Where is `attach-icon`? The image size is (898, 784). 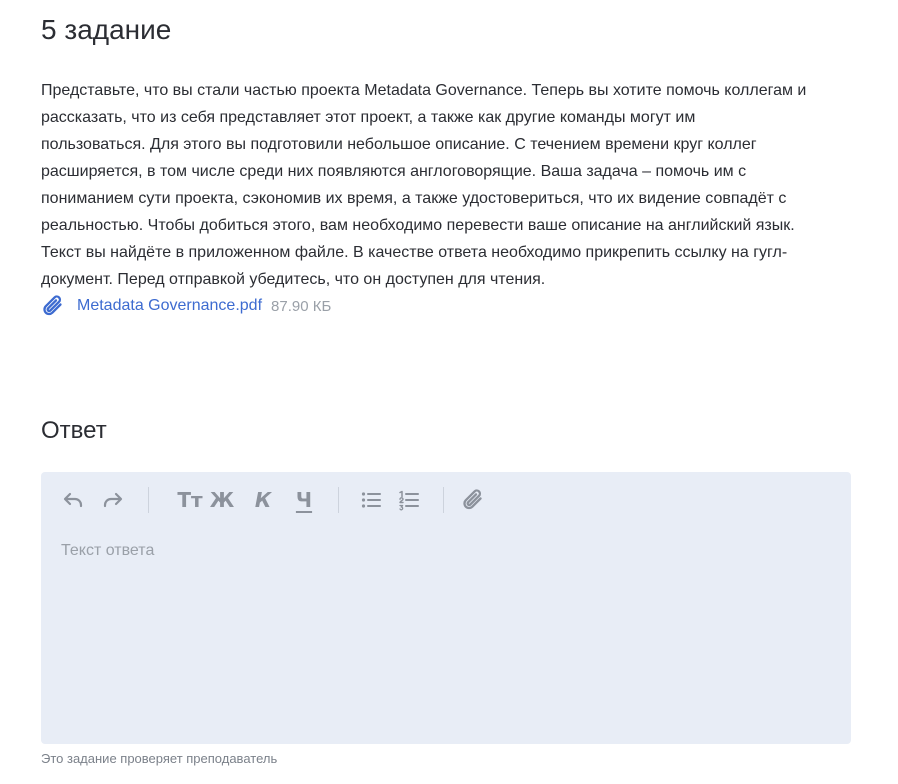
attach-icon is located at coordinates (474, 500).